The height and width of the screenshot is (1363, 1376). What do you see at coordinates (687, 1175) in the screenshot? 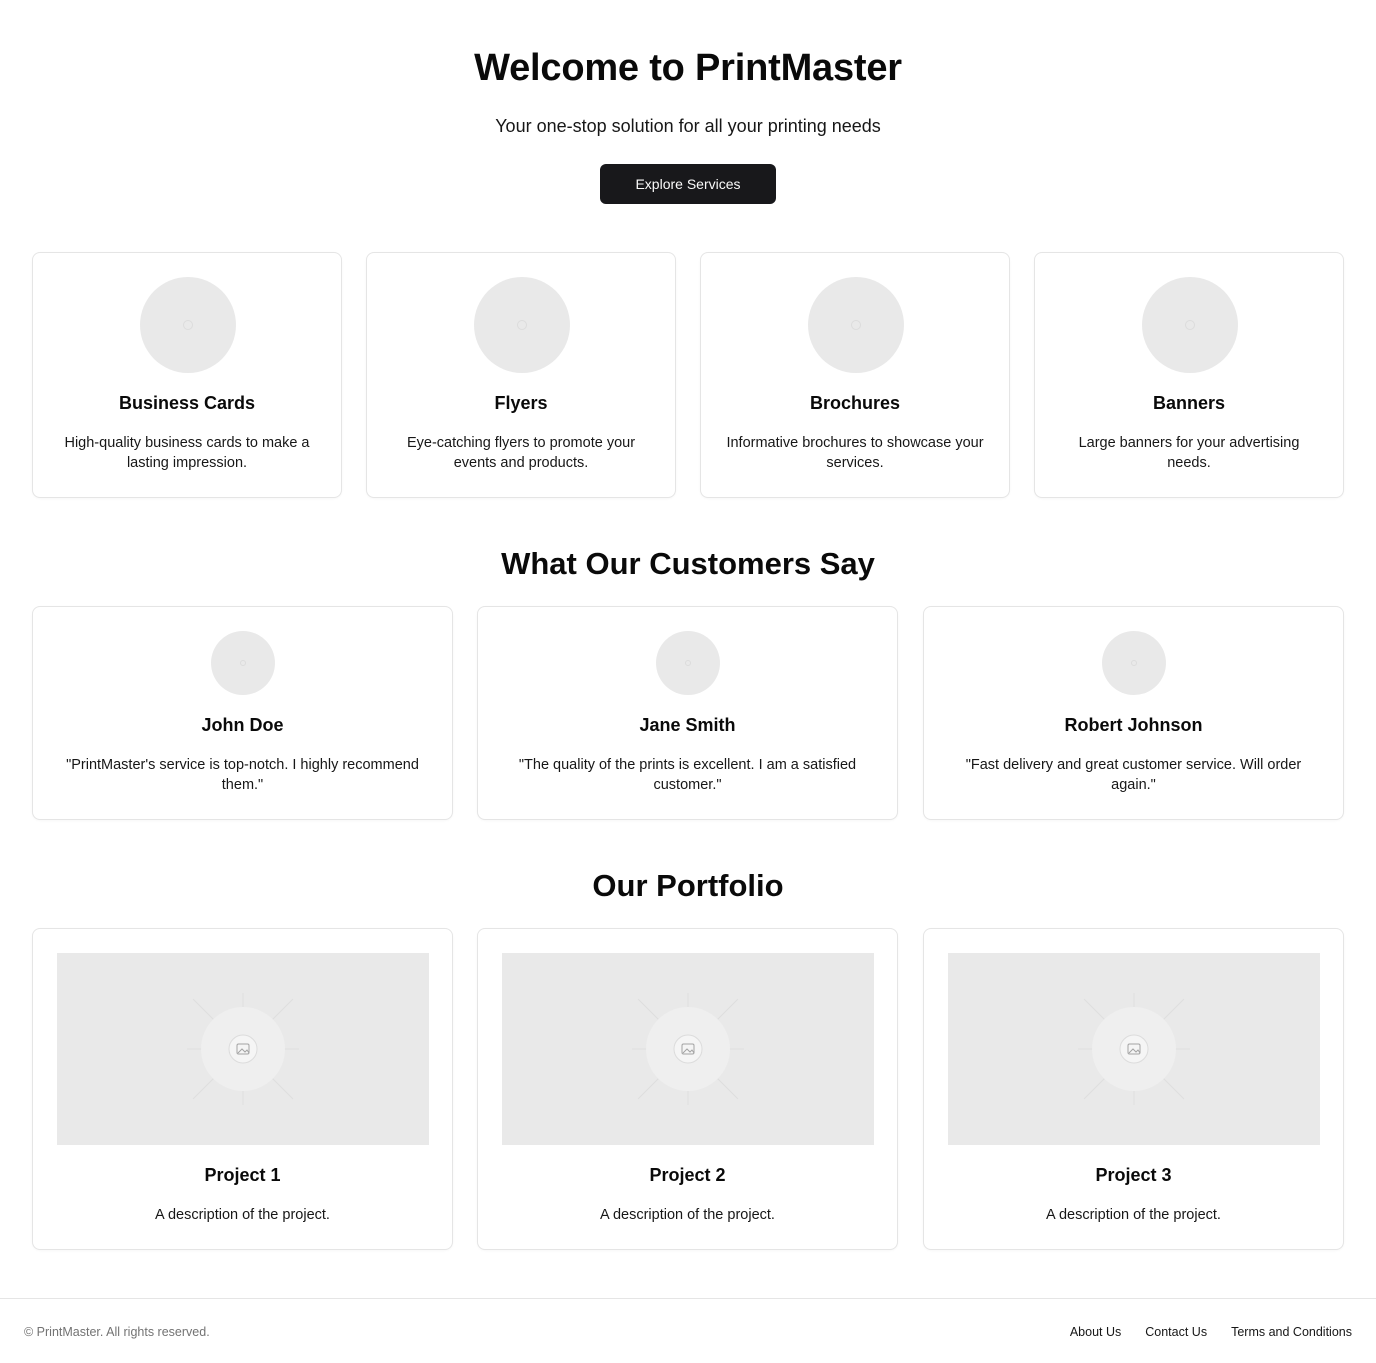
I see `project-title: Project 2` at bounding box center [687, 1175].